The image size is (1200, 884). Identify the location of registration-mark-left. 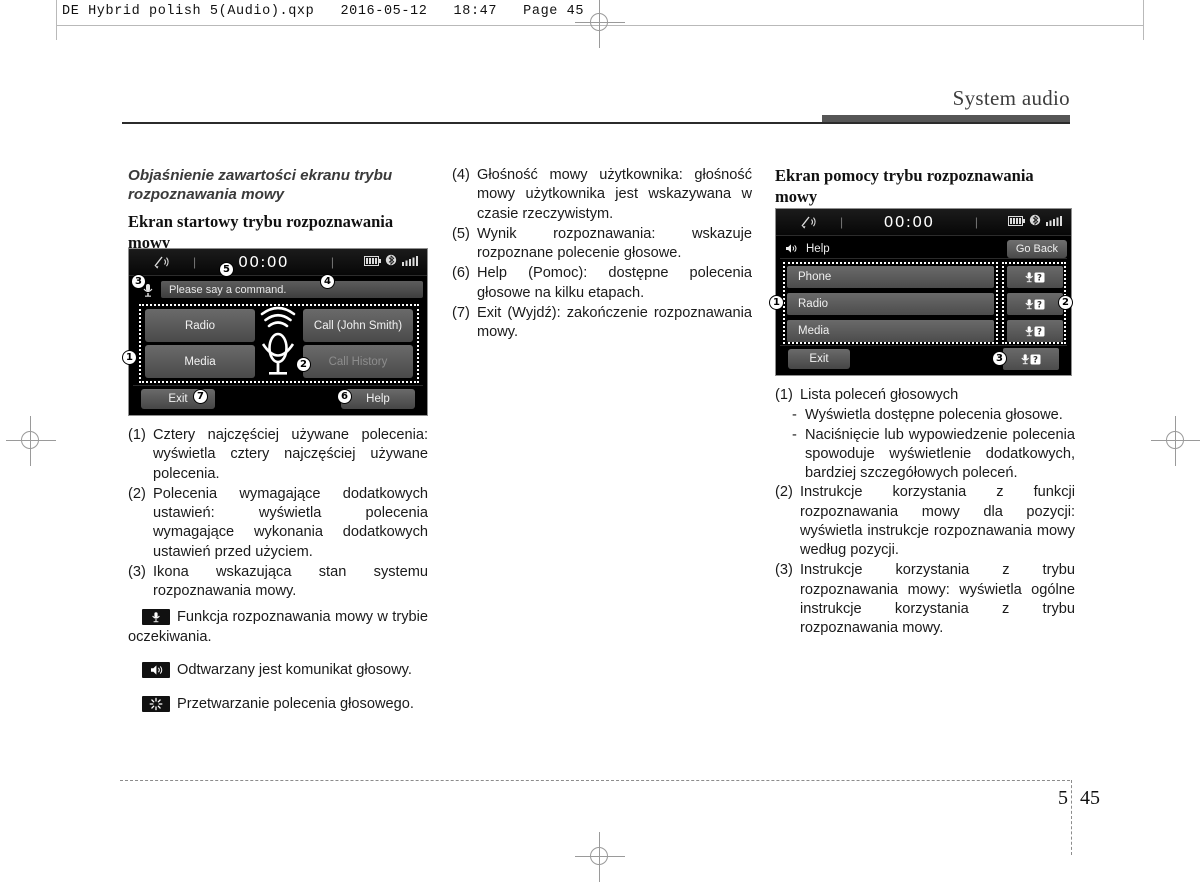
(31, 441).